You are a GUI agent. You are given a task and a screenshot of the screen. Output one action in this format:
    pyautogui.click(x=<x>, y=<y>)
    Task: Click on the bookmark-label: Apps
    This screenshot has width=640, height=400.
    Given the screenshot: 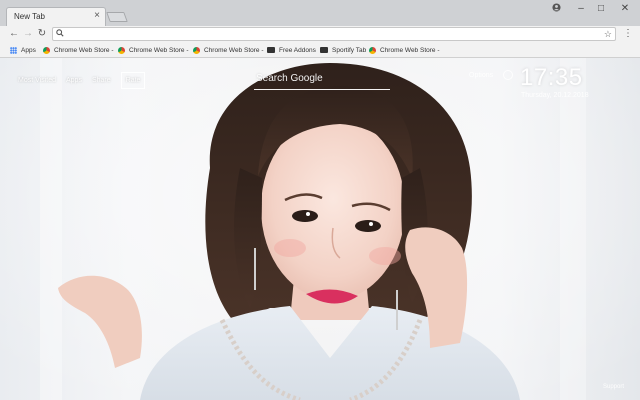 What is the action you would take?
    pyautogui.click(x=28, y=50)
    